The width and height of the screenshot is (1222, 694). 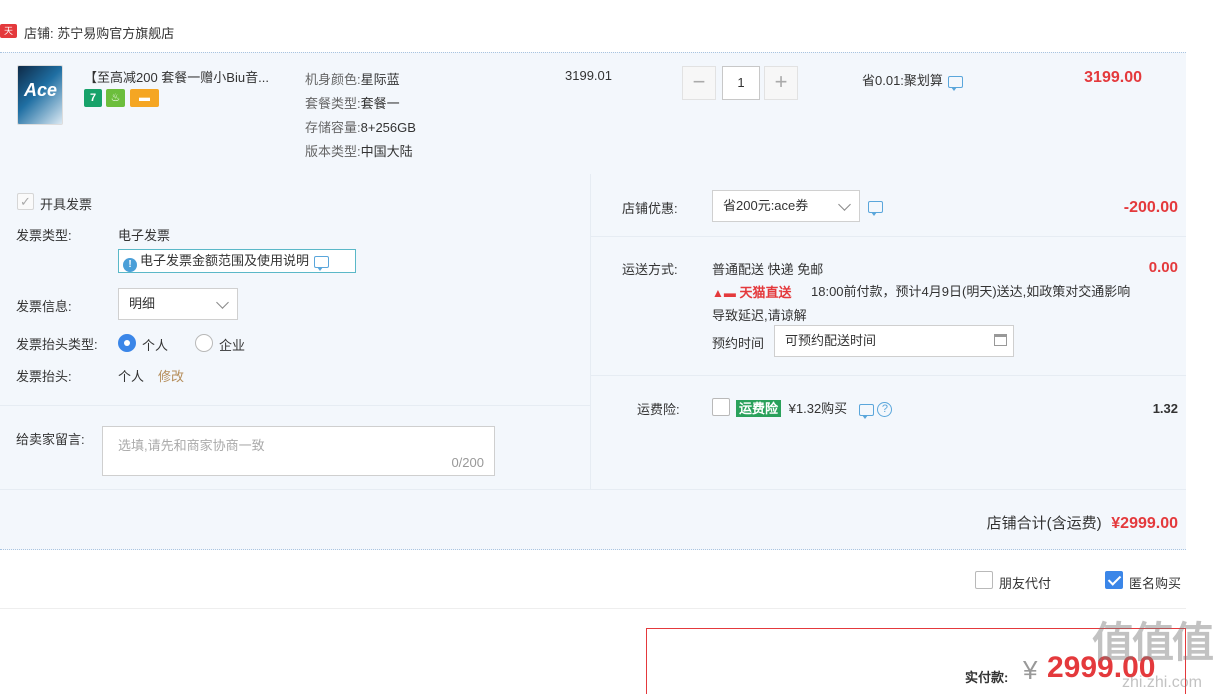 I want to click on product-thumbnail: Ace, so click(x=40, y=95).